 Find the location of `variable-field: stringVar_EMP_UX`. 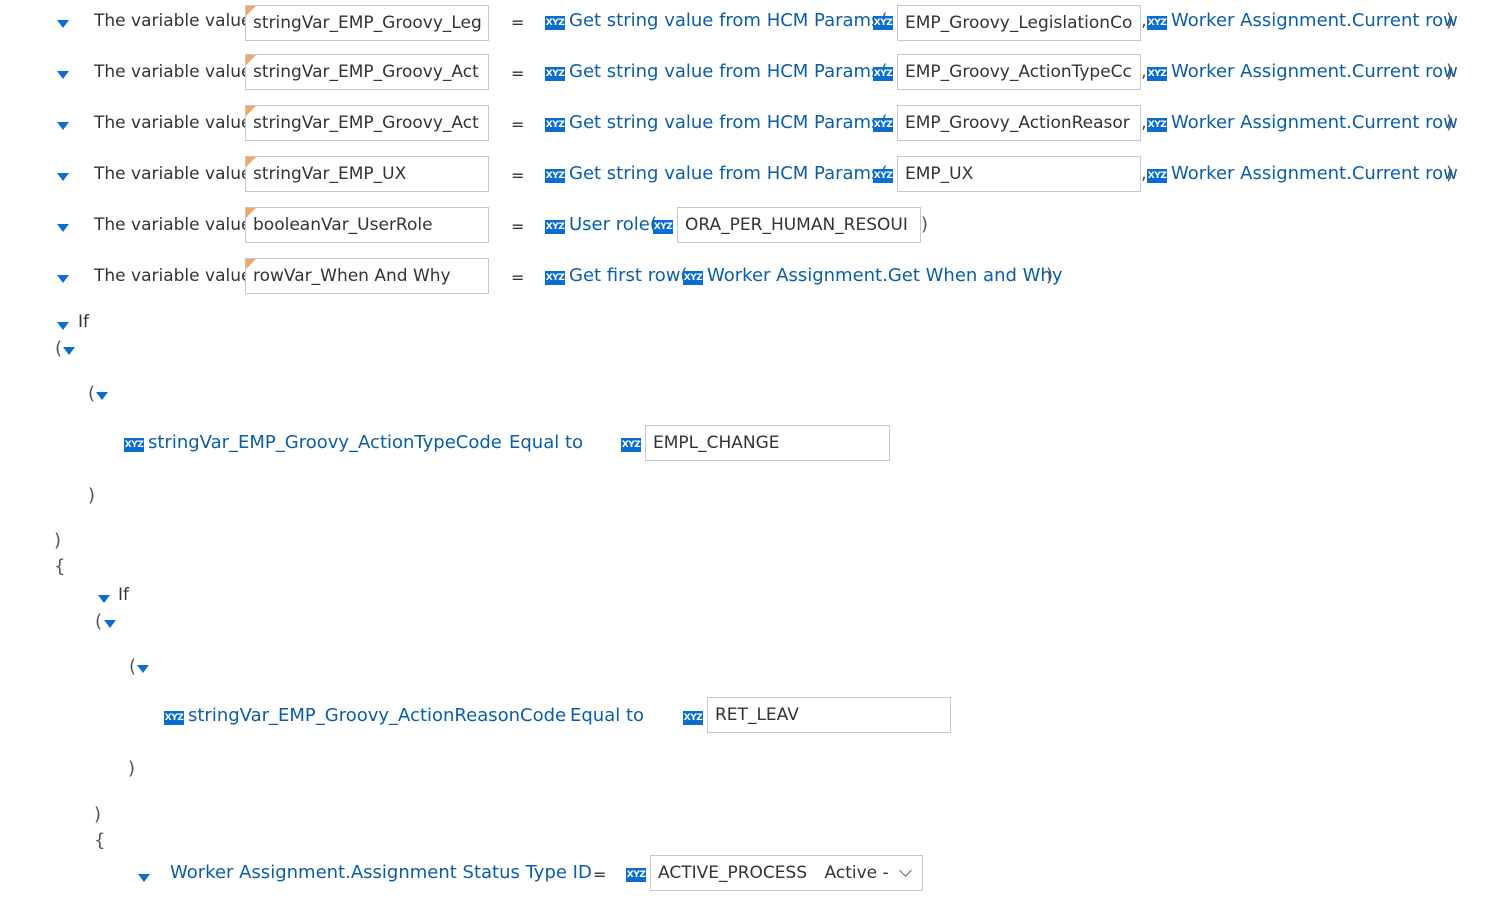

variable-field: stringVar_EMP_UX is located at coordinates (367, 174).